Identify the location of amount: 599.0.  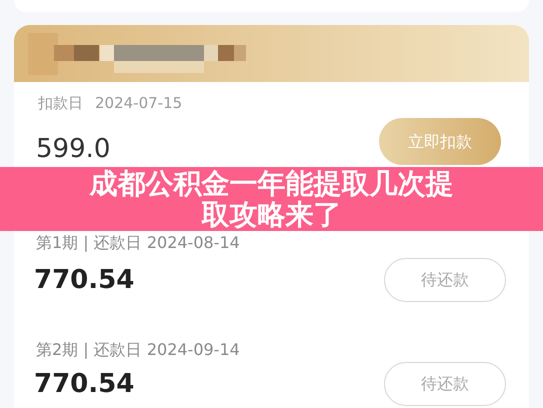
(73, 149).